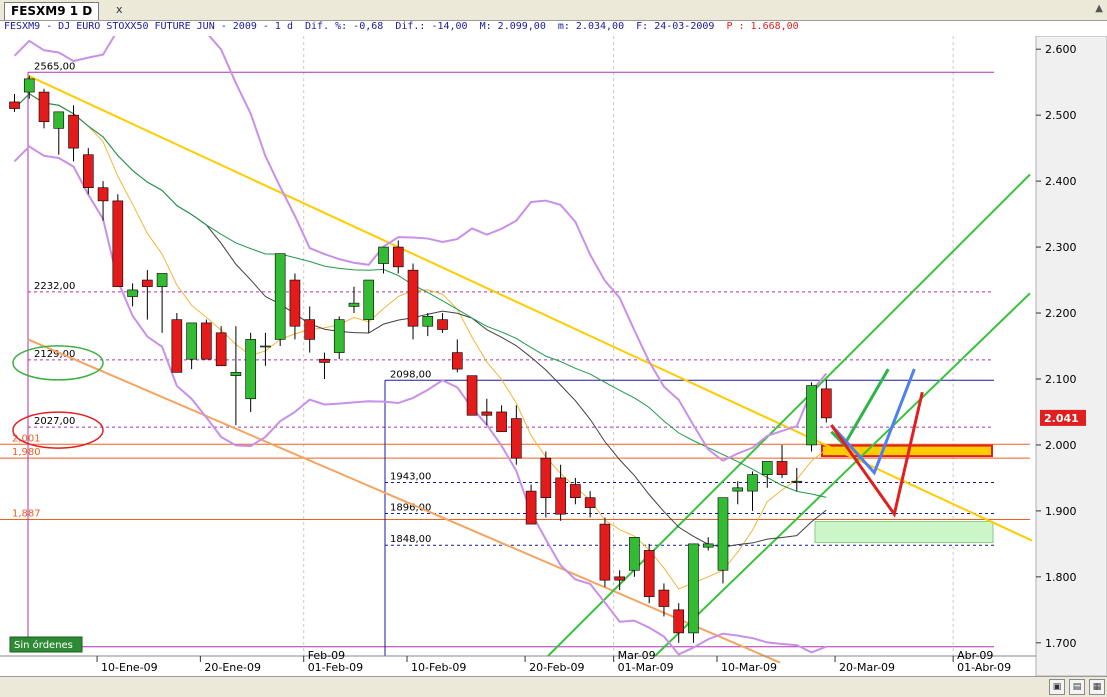 The width and height of the screenshot is (1107, 697). I want to click on level-label: 2098,00, so click(410, 374).